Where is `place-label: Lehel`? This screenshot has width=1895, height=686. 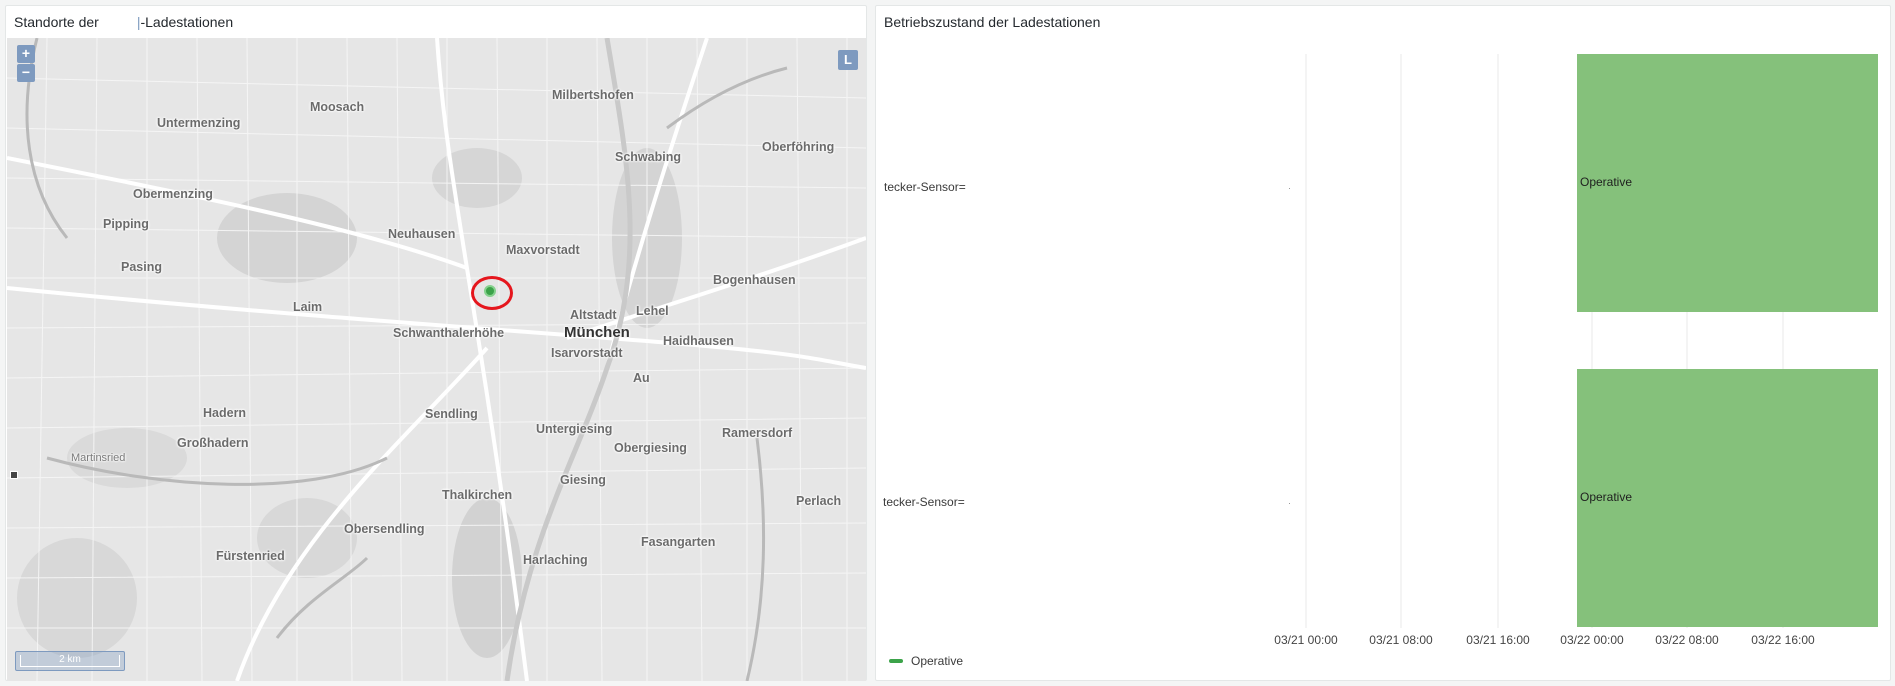
place-label: Lehel is located at coordinates (652, 311).